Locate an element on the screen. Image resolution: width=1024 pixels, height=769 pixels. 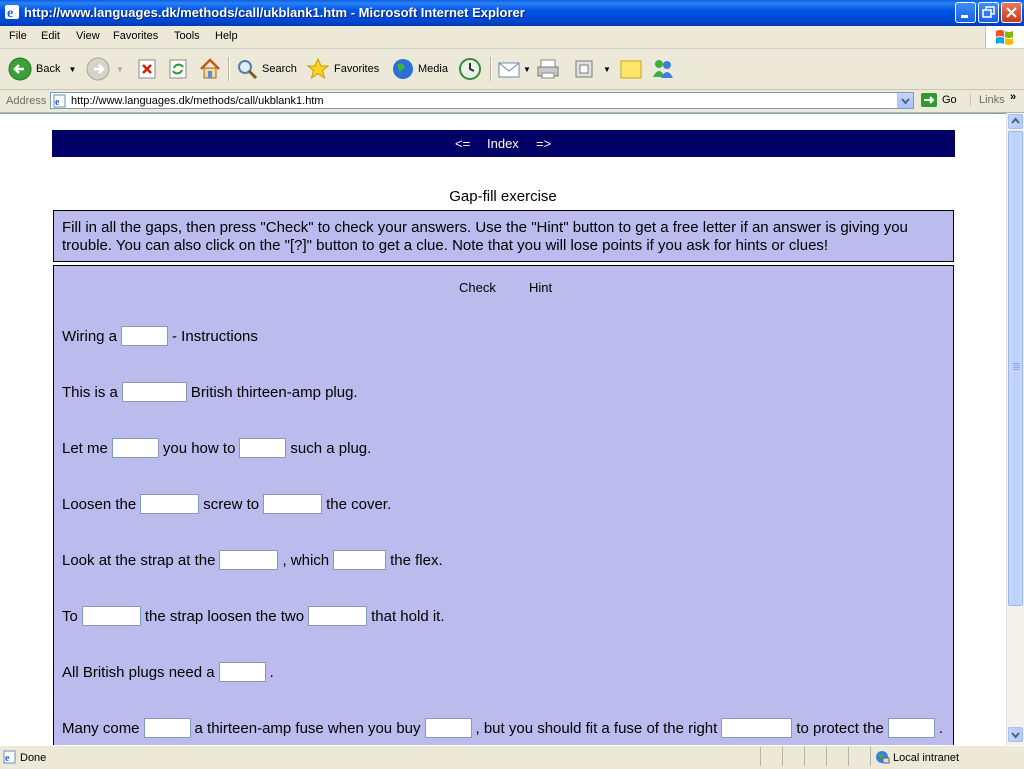
menu-help: Help is located at coordinates (226, 36).